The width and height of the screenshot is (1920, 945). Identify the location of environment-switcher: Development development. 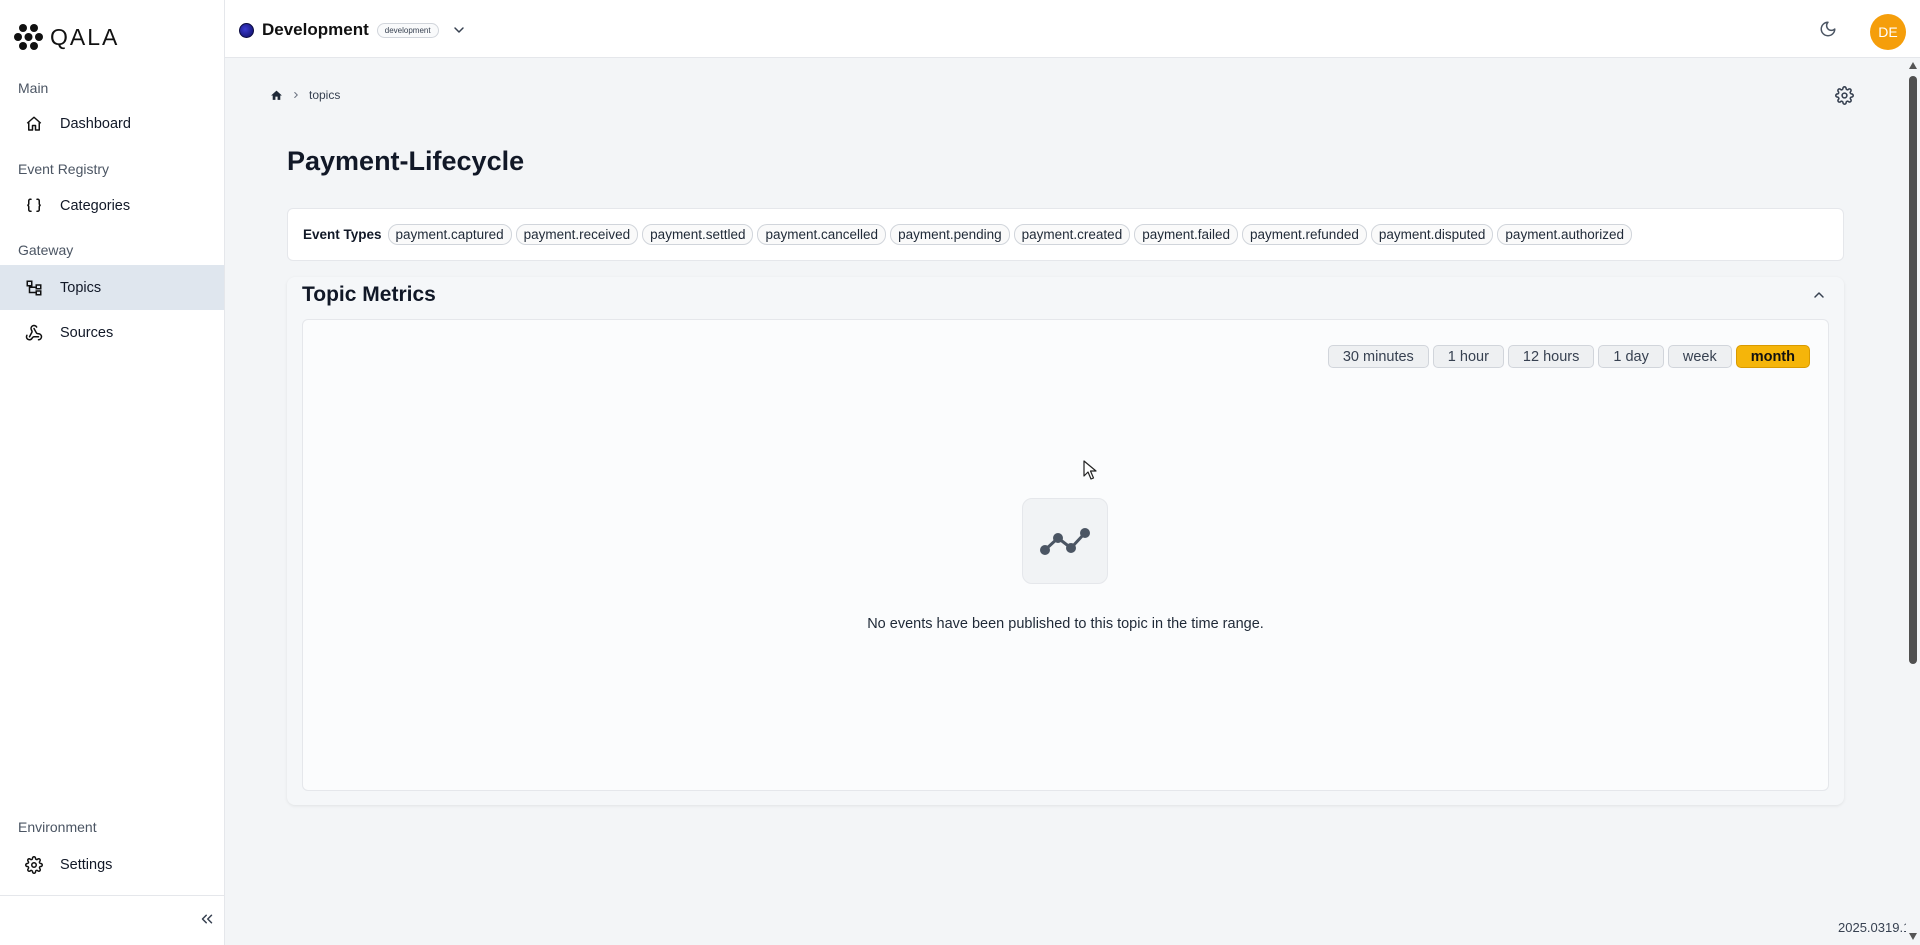
(353, 30).